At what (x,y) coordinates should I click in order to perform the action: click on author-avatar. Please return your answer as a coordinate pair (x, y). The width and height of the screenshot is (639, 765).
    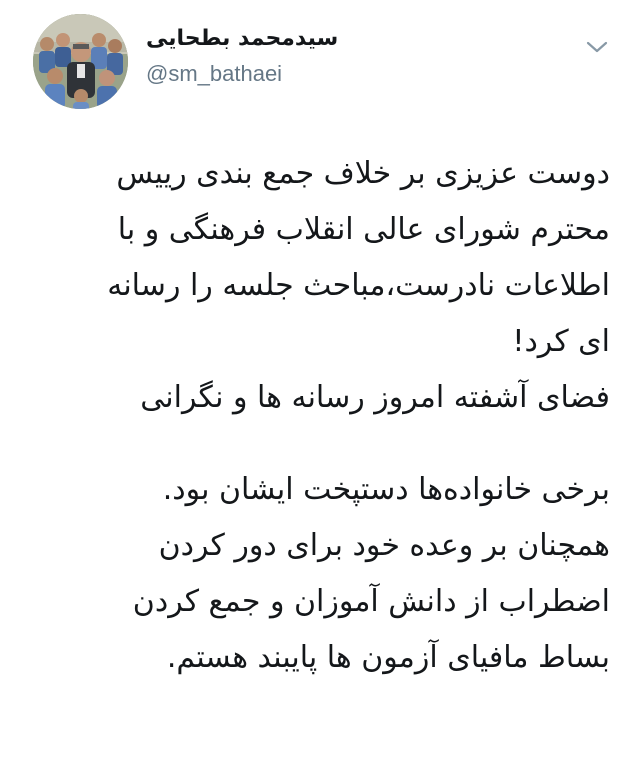
    Looking at the image, I should click on (80, 61).